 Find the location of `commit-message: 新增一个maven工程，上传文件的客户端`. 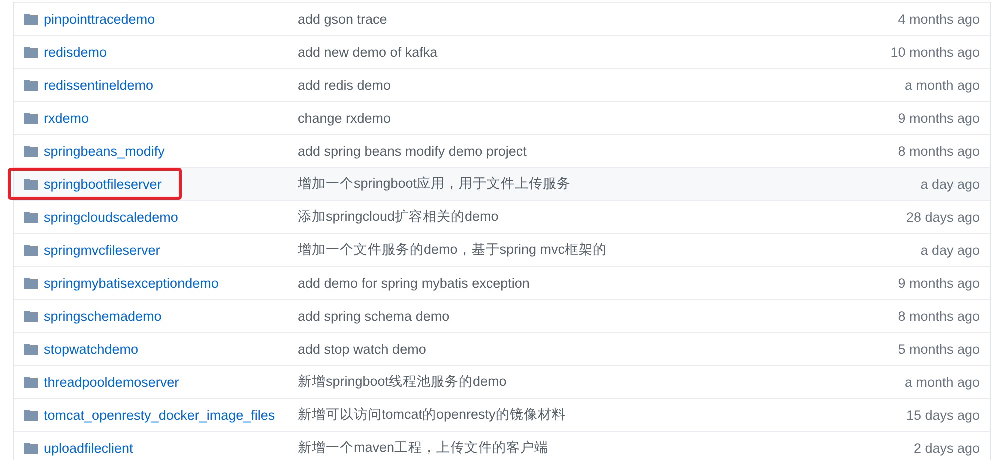

commit-message: 新增一个maven工程，上传文件的客户端 is located at coordinates (606, 448).